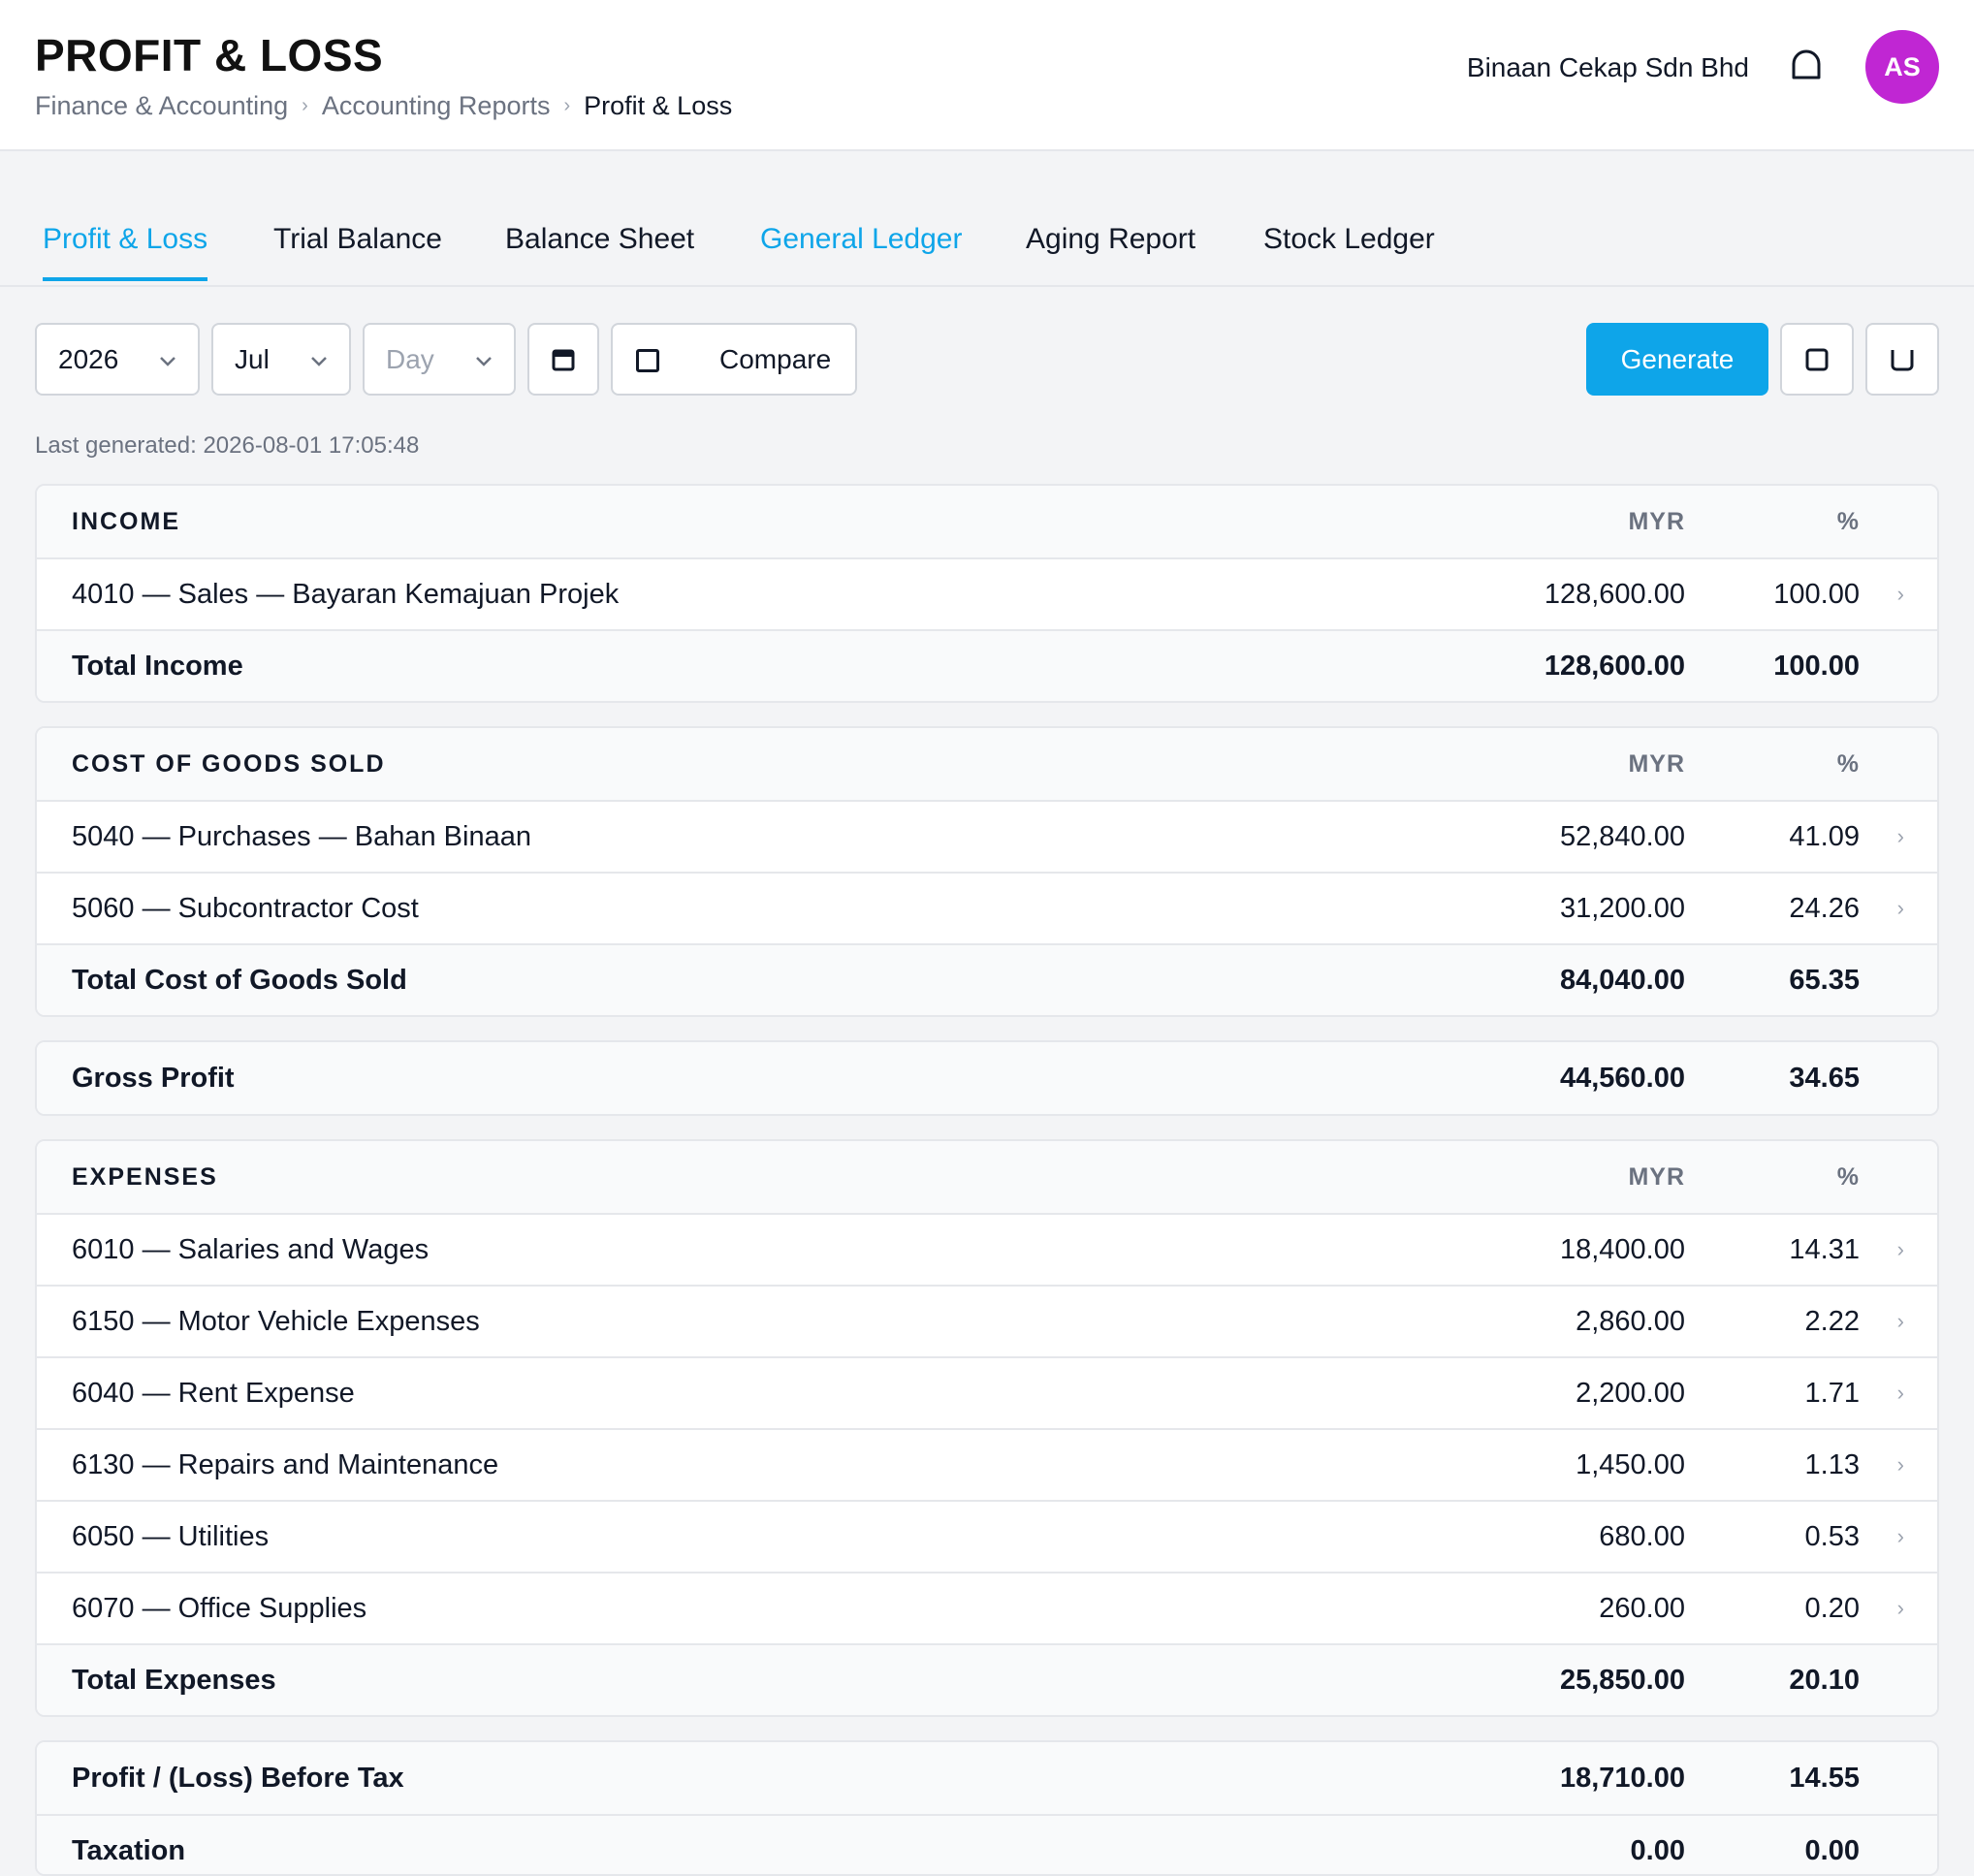 Image resolution: width=1974 pixels, height=1876 pixels. What do you see at coordinates (987, 665) in the screenshot?
I see `total-row: Total Income 128,600.00 100.00` at bounding box center [987, 665].